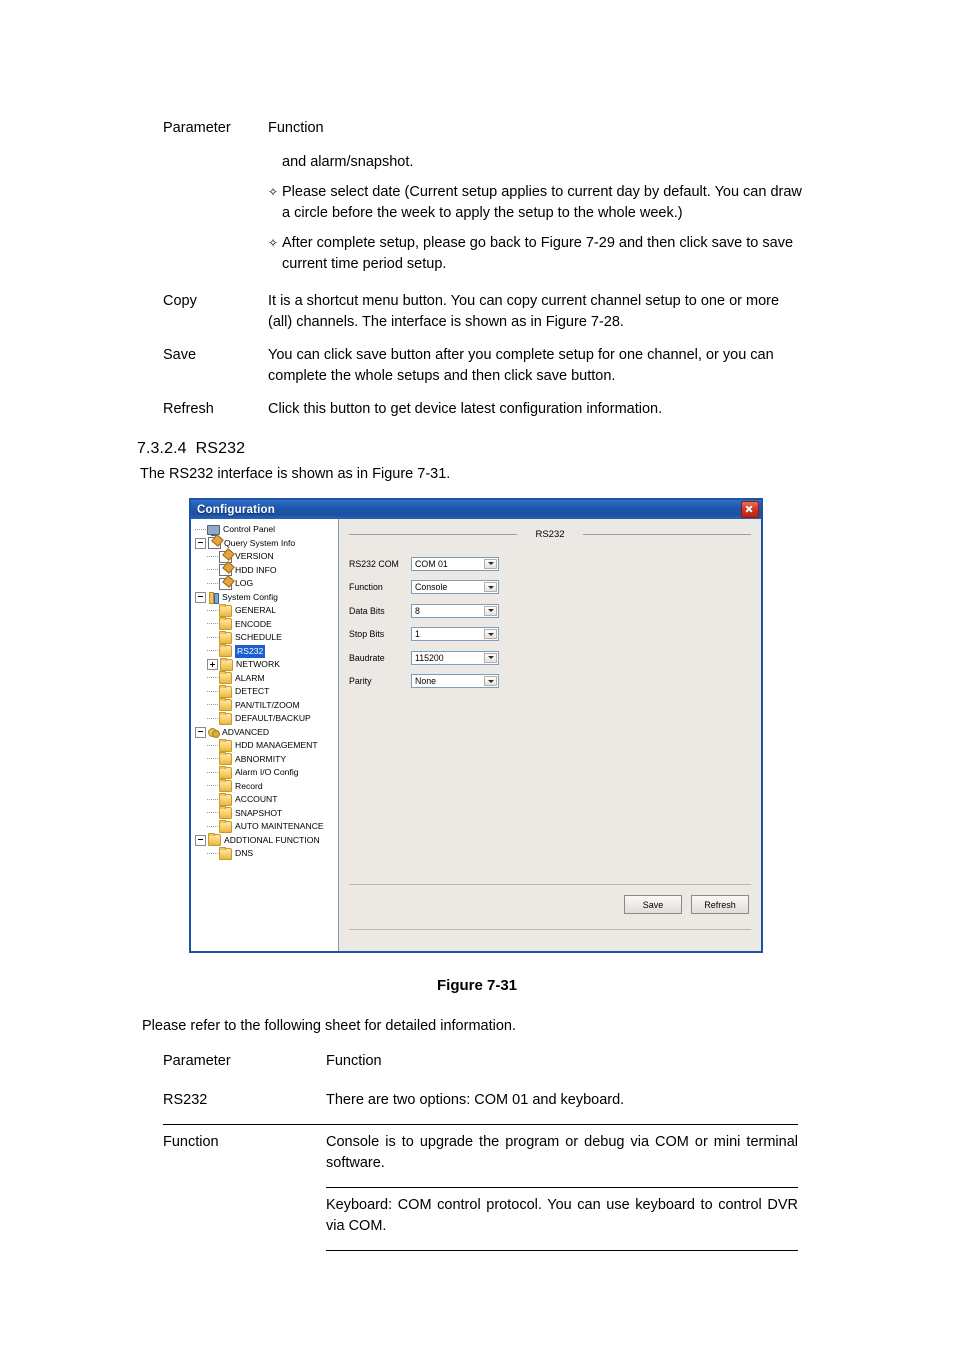 The height and width of the screenshot is (1350, 954). What do you see at coordinates (197, 1061) in the screenshot?
I see `column-header-parameter: Parameter` at bounding box center [197, 1061].